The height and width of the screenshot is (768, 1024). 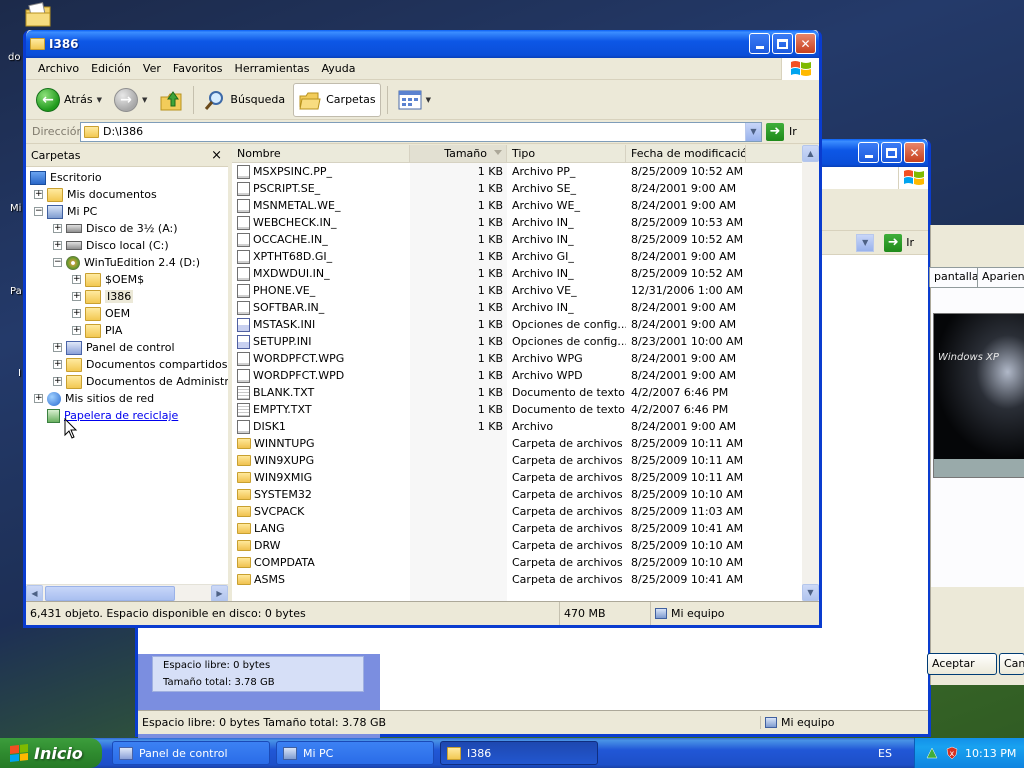 What do you see at coordinates (321, 460) in the screenshot?
I see `file-name-cell: WIN9XUPG` at bounding box center [321, 460].